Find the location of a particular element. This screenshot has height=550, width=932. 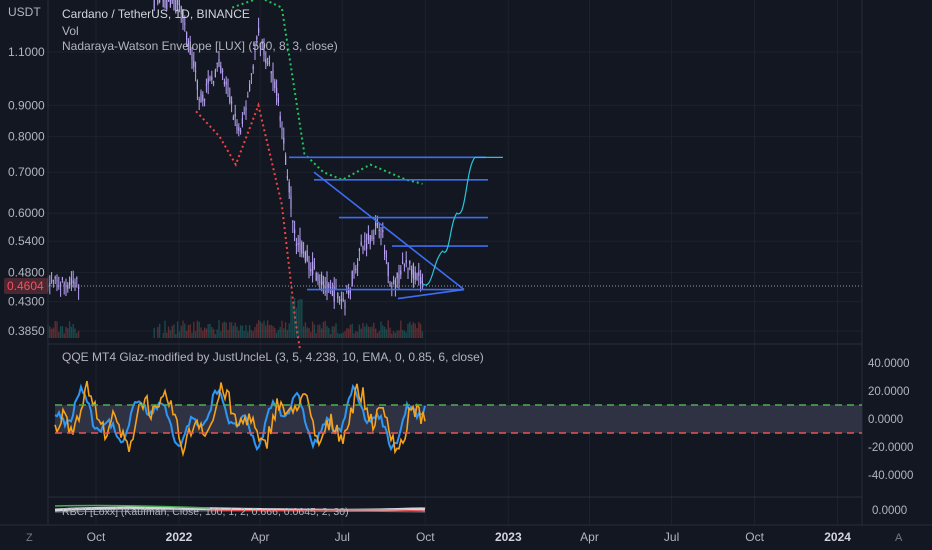

qqe-tick-label: -40.0000 is located at coordinates (890, 476).